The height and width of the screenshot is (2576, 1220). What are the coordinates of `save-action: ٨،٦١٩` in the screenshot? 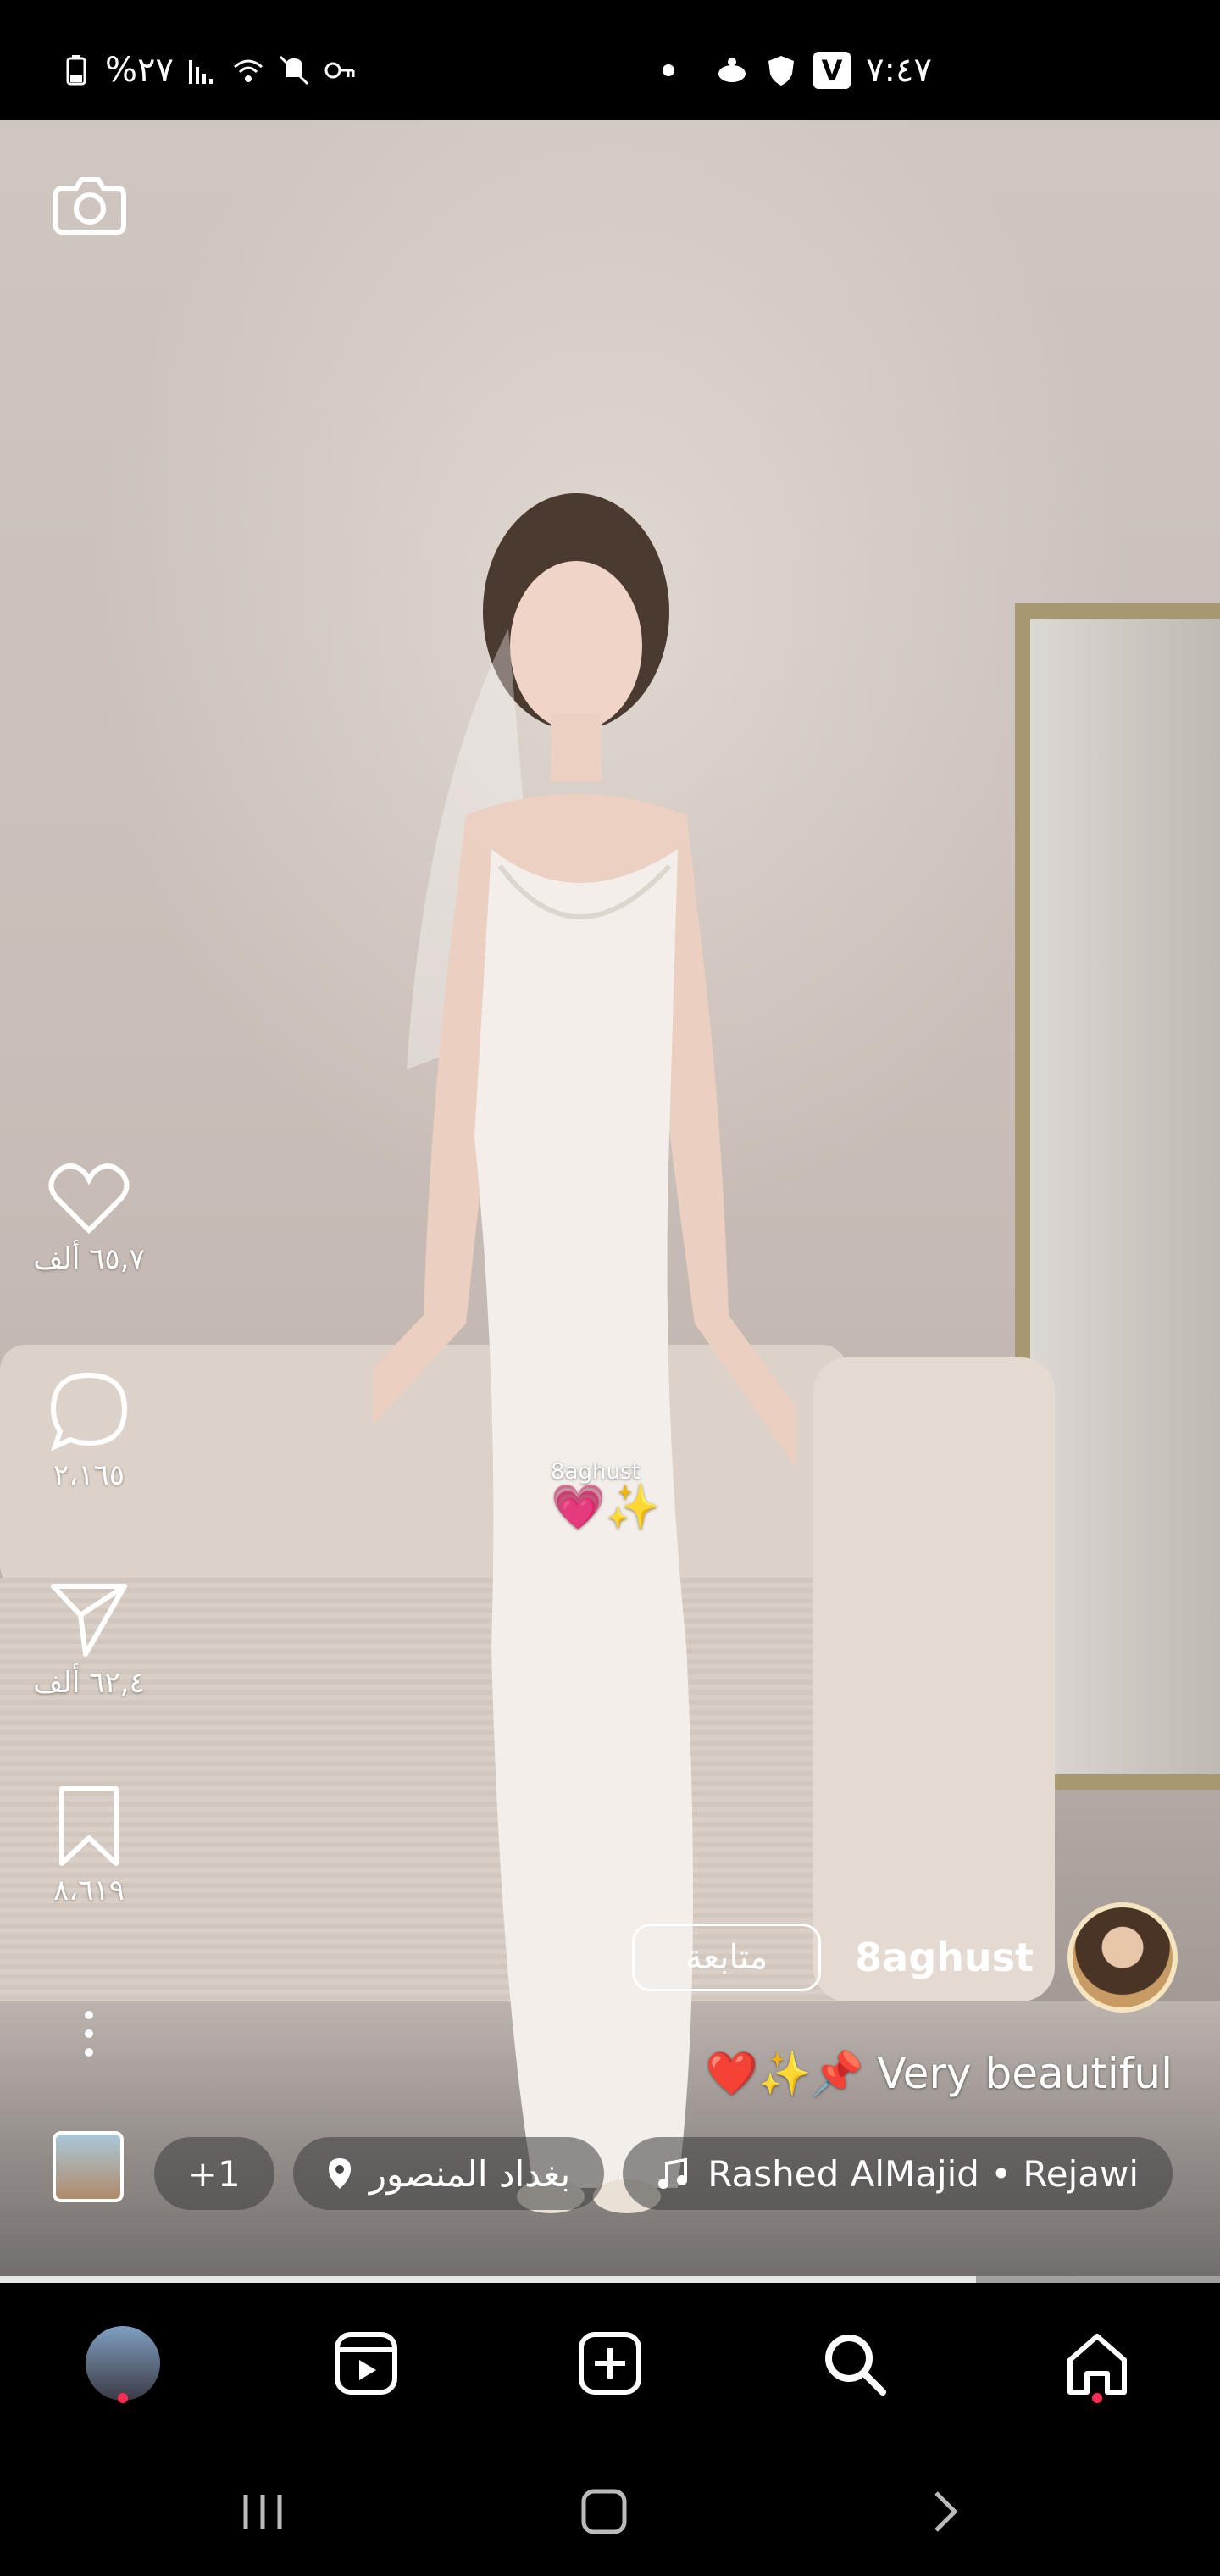 It's located at (89, 1845).